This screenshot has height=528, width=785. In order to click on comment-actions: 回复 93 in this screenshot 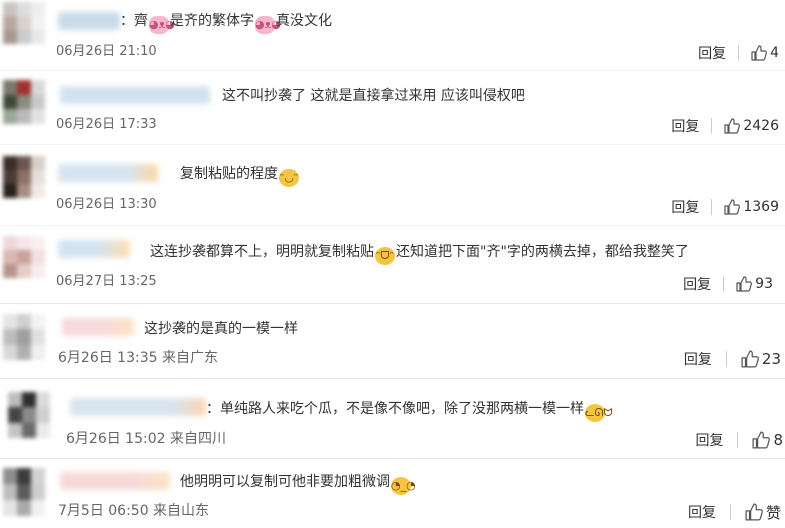, I will do `click(728, 284)`.